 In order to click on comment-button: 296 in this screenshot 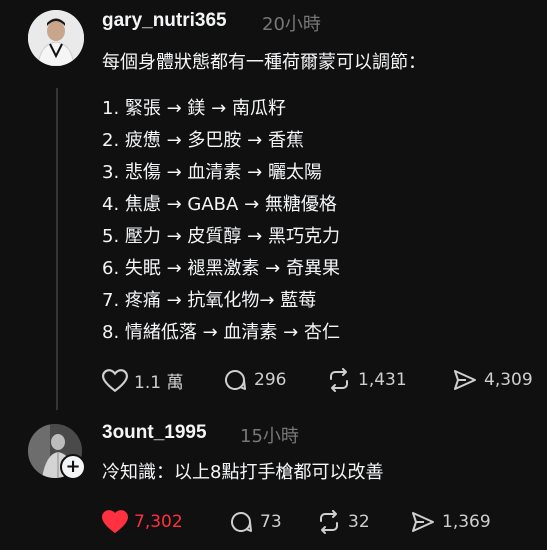, I will do `click(254, 380)`.